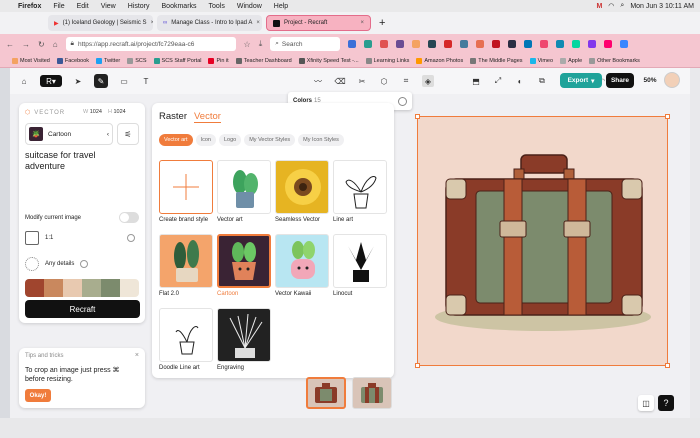 The width and height of the screenshot is (700, 438). Describe the element at coordinates (146, 81) in the screenshot. I see `text-tool-icon: T` at that location.